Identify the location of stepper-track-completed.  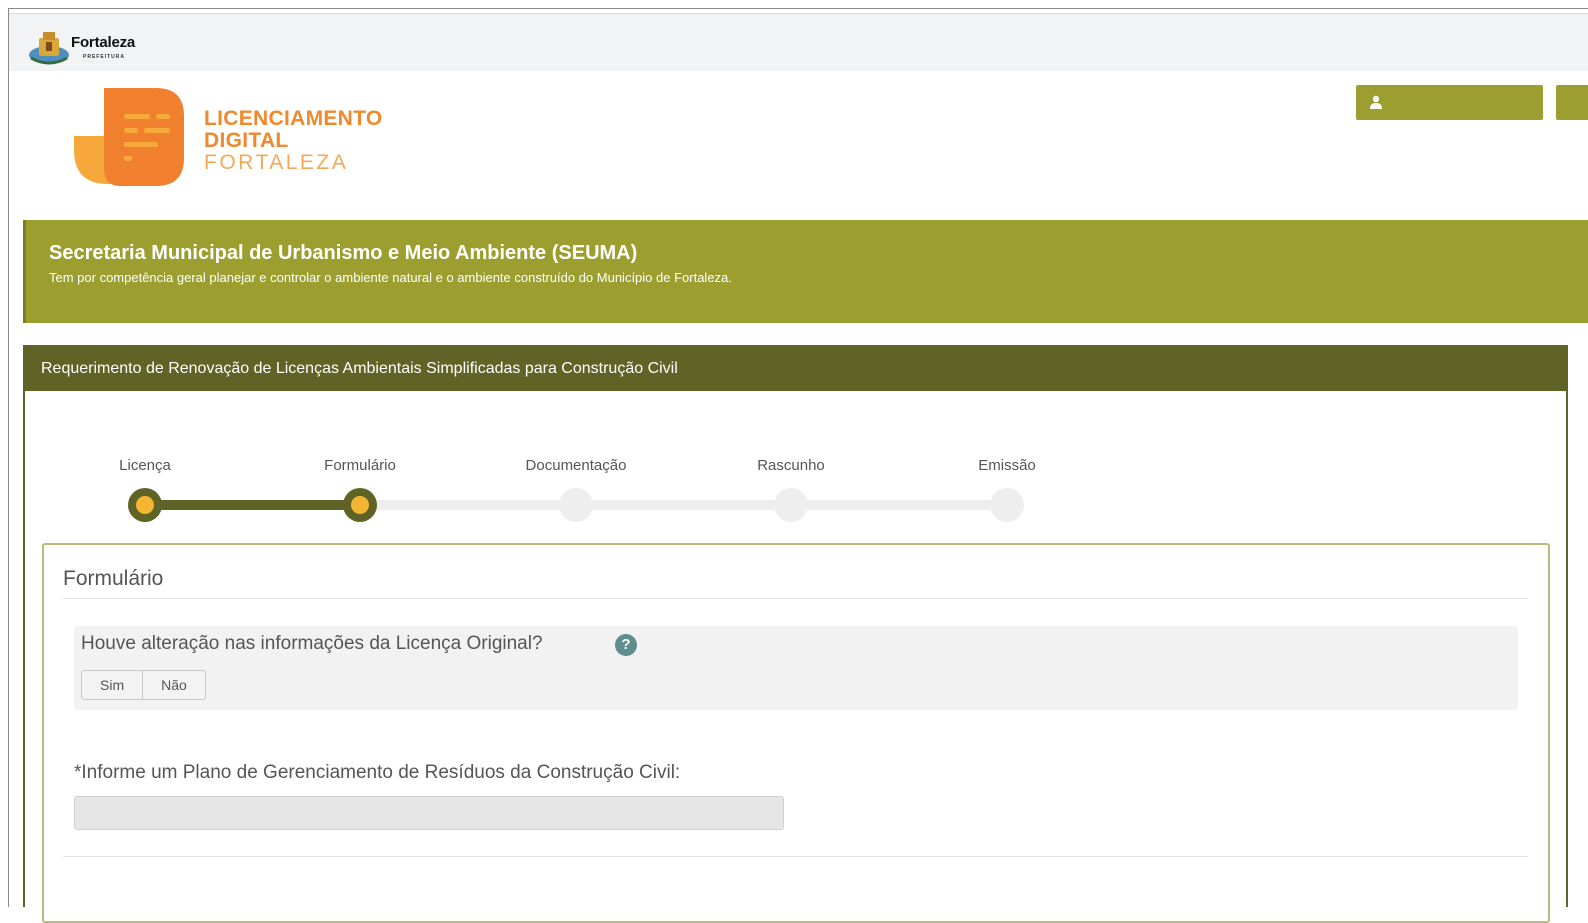
(252, 505).